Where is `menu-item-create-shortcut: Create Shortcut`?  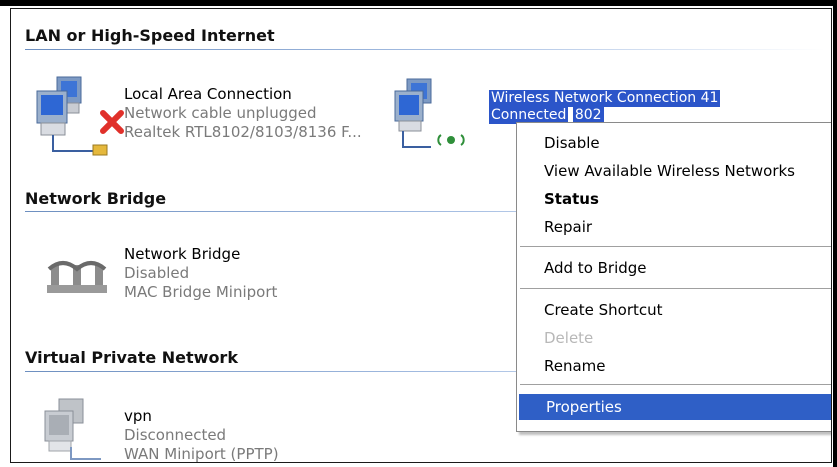 menu-item-create-shortcut: Create Shortcut is located at coordinates (674, 310).